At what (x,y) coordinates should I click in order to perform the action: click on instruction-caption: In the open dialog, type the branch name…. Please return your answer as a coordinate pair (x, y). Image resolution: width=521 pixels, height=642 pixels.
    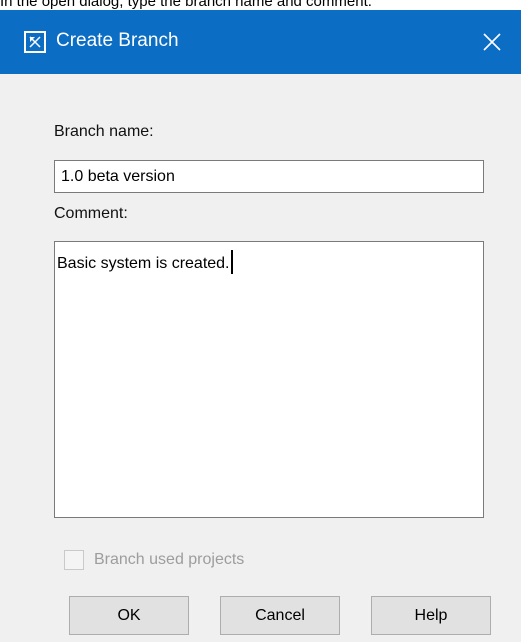
    Looking at the image, I should click on (186, 5).